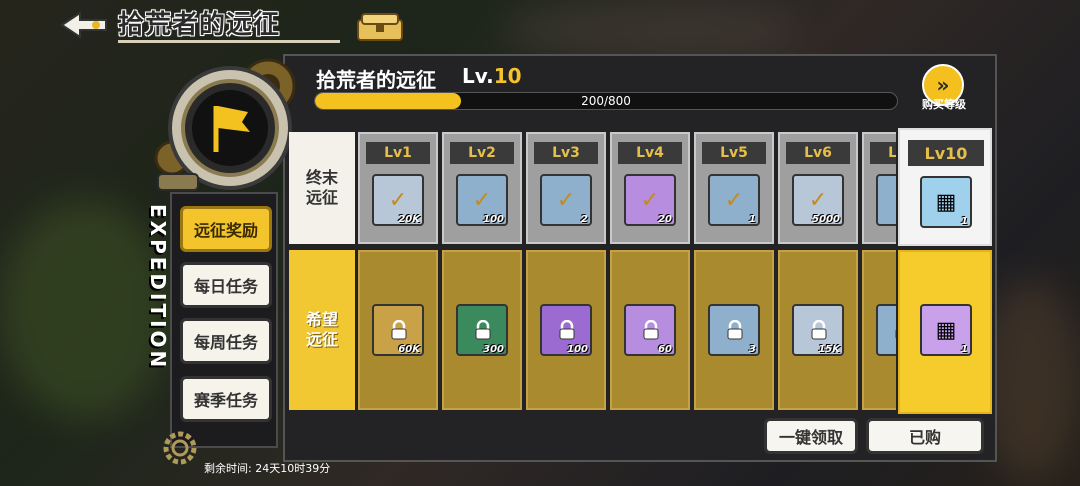 This screenshot has width=1080, height=486. What do you see at coordinates (946, 153) in the screenshot?
I see `featured-level-badge: Lv10` at bounding box center [946, 153].